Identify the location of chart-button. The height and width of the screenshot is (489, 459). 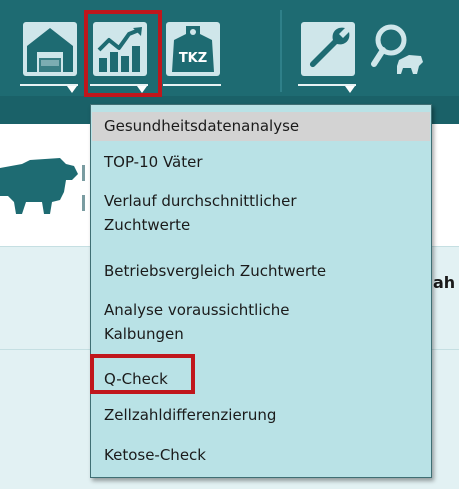
(120, 55).